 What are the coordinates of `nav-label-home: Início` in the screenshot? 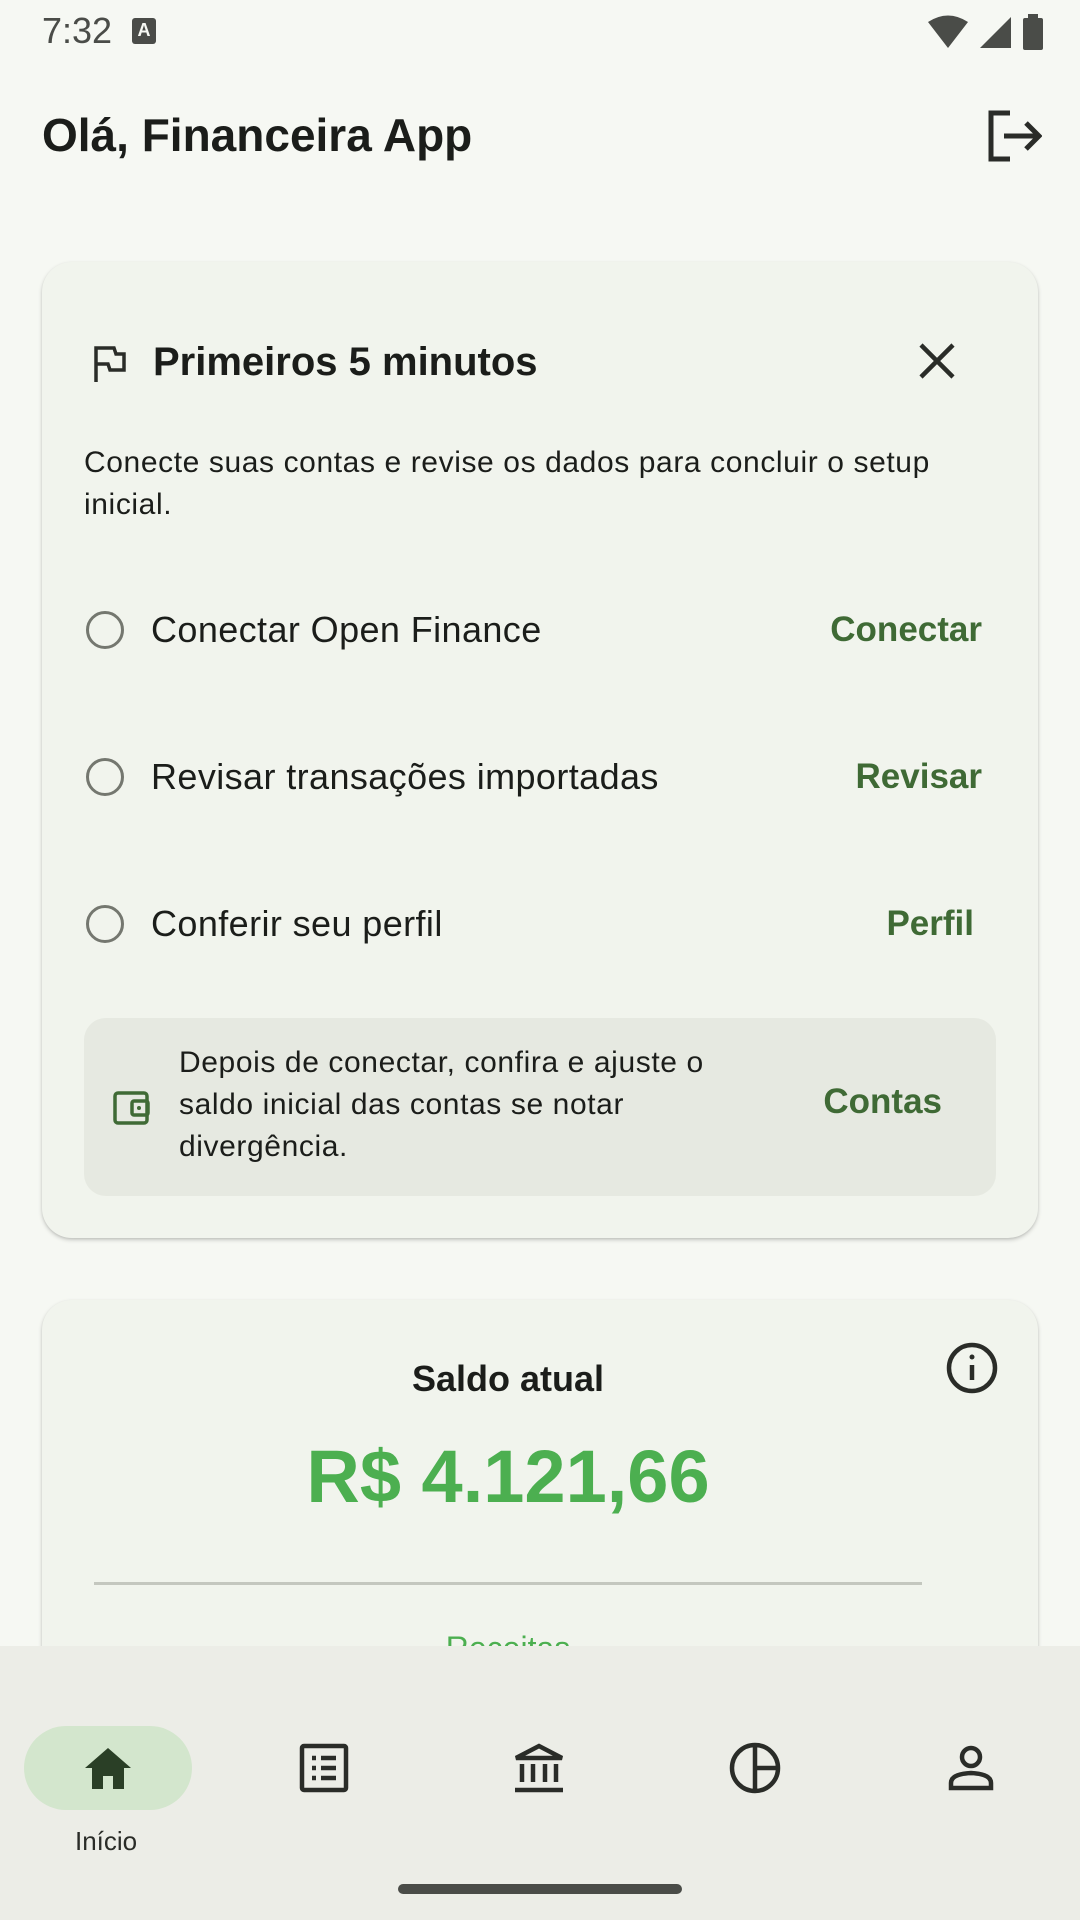 It's located at (106, 1841).